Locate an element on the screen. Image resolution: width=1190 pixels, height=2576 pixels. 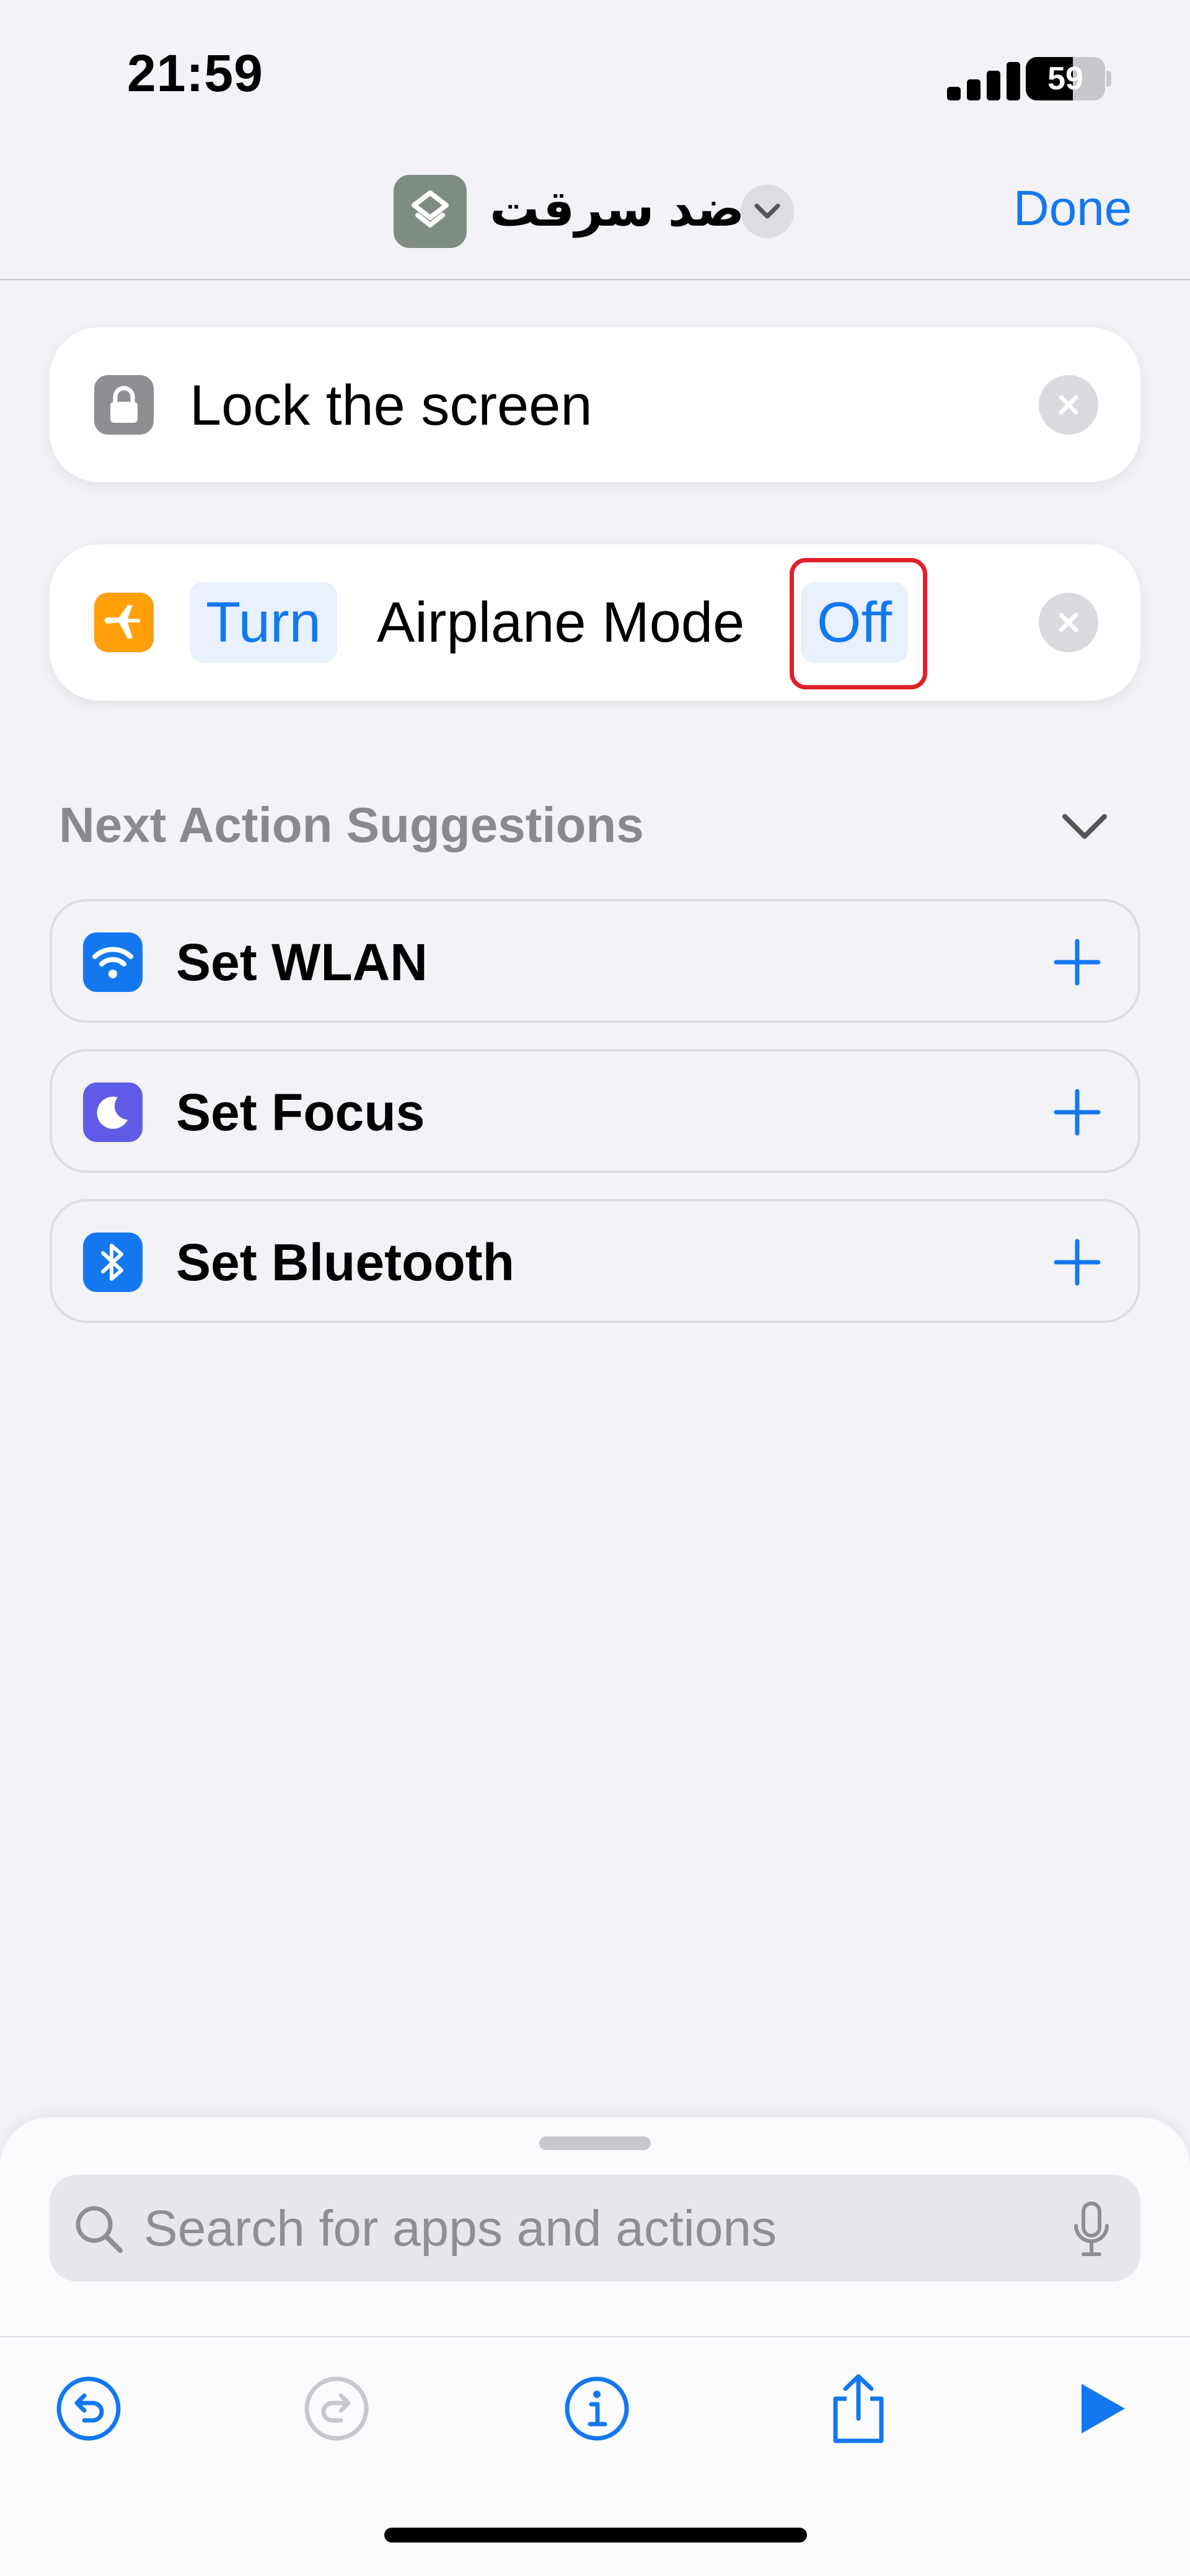
battery-level: 59 is located at coordinates (1065, 79).